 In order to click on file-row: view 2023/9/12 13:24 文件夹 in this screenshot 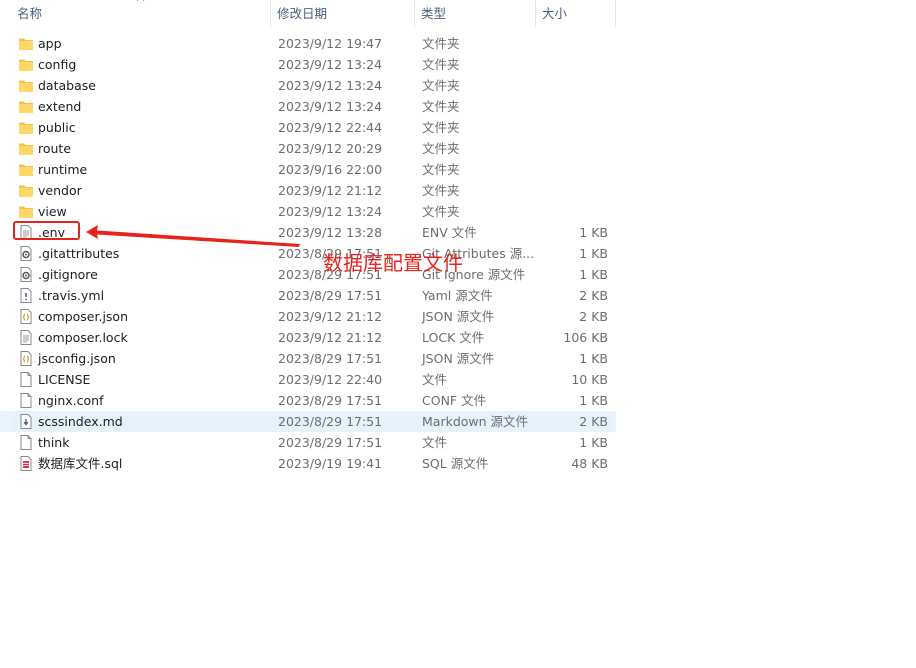, I will do `click(308, 211)`.